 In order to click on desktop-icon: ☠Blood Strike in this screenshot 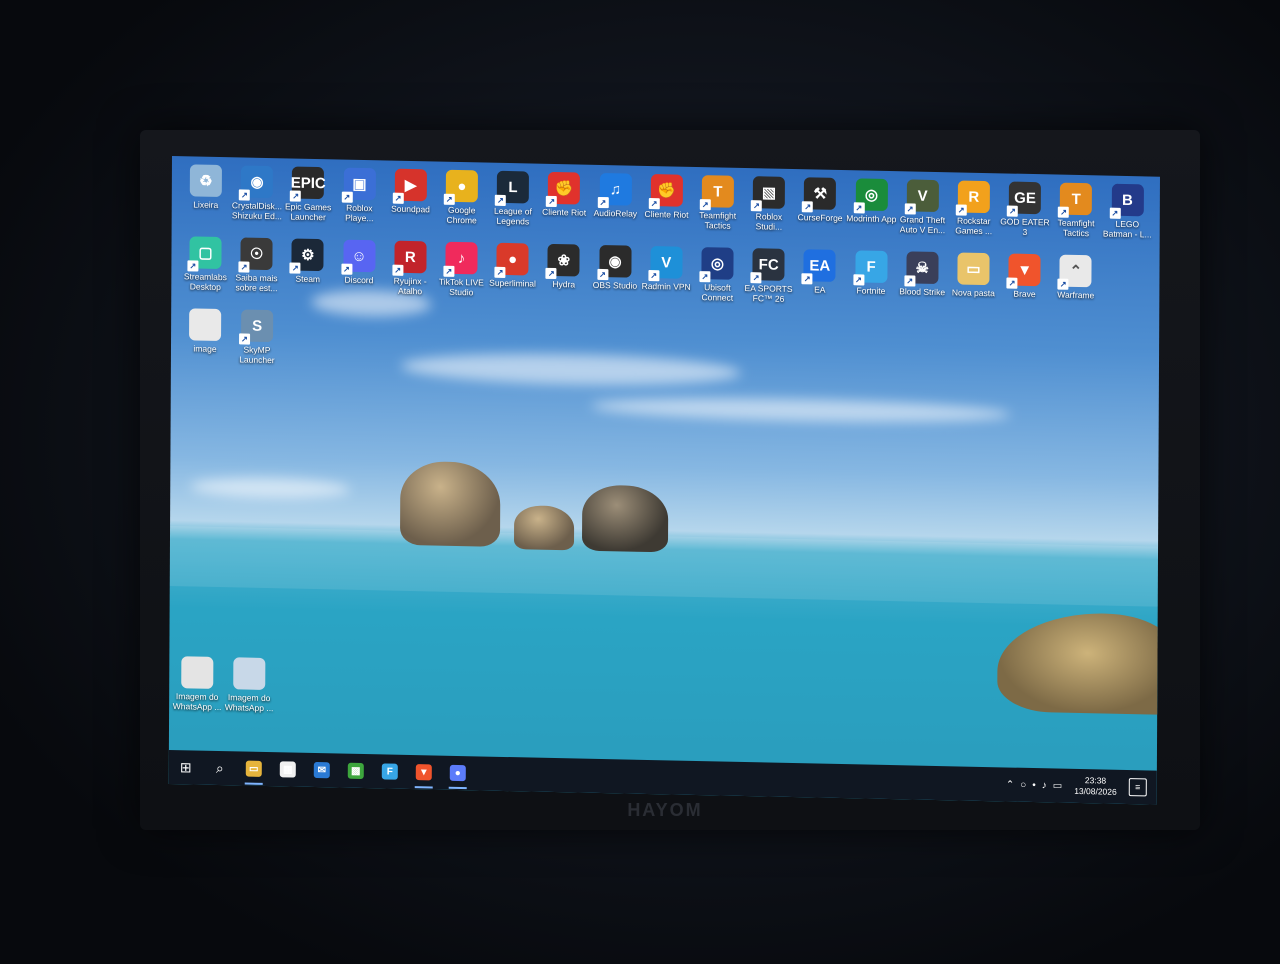, I will do `click(922, 274)`.